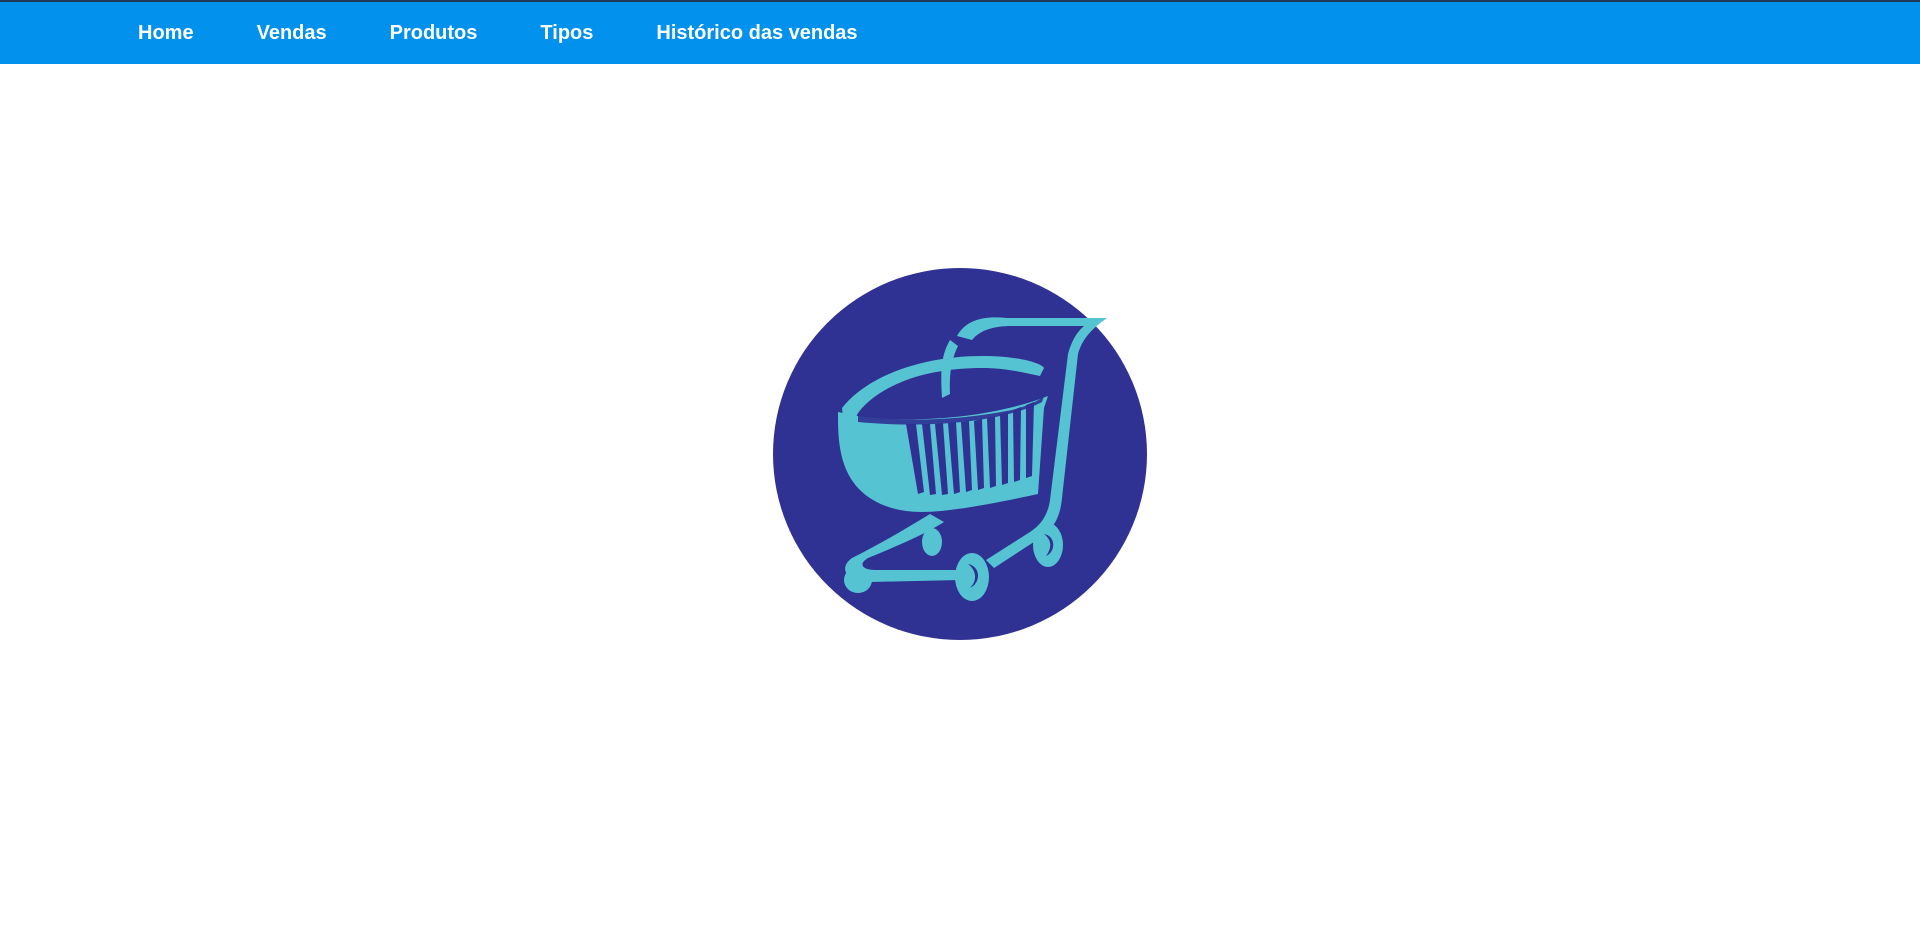  Describe the element at coordinates (1017, 444) in the screenshot. I see `cart-slat` at that location.